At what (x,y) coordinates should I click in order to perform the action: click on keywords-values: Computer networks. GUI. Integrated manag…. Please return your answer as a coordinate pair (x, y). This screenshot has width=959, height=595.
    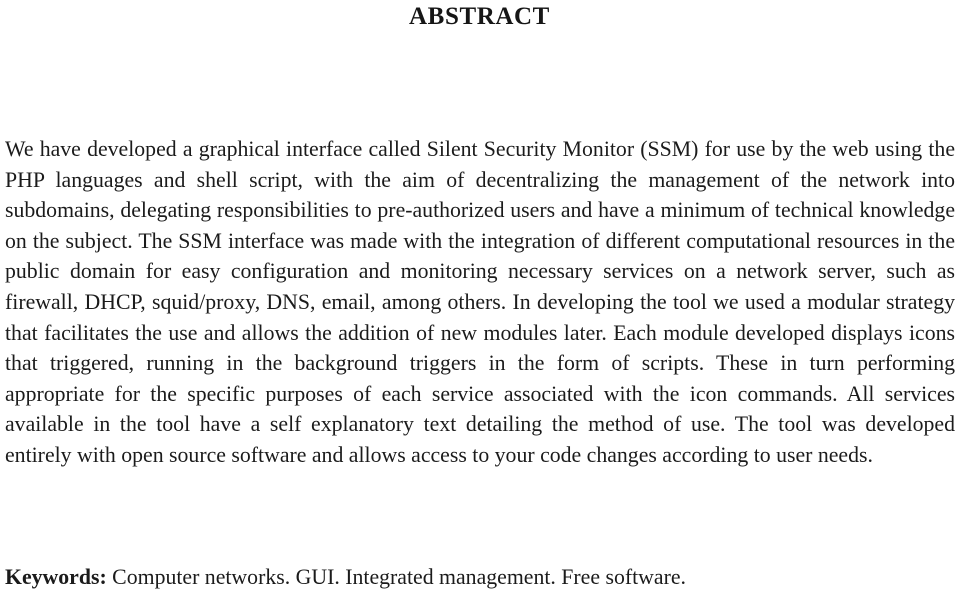
    Looking at the image, I should click on (399, 577).